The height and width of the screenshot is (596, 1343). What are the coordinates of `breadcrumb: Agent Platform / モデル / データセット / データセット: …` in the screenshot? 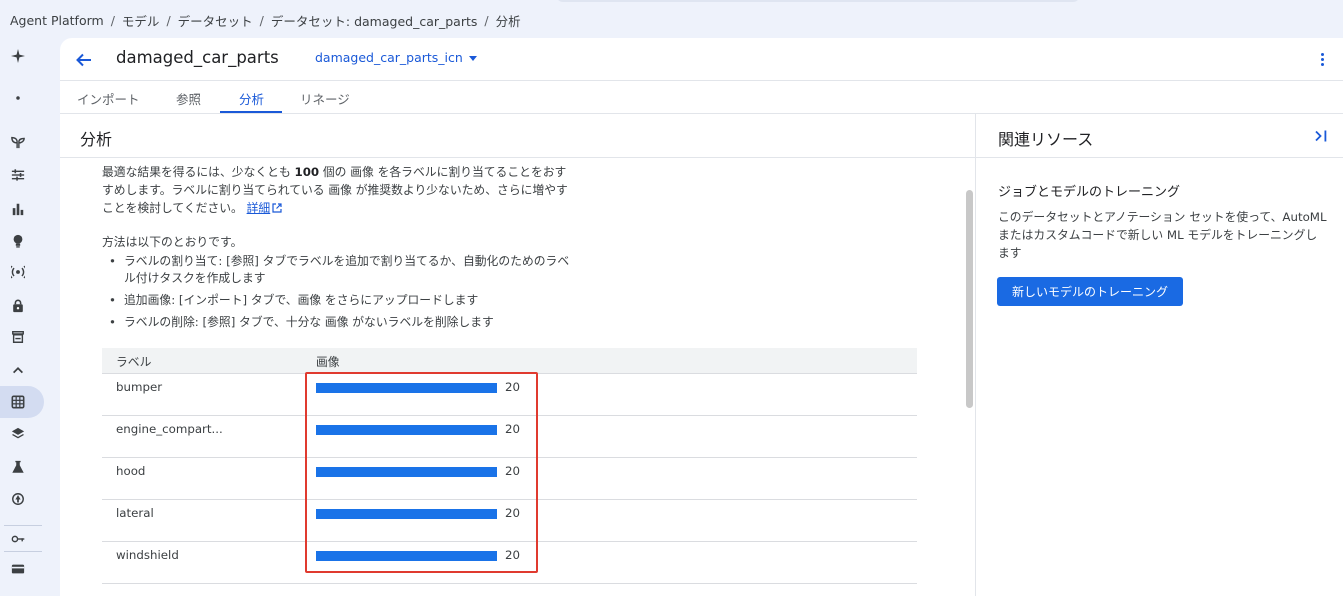 It's located at (265, 20).